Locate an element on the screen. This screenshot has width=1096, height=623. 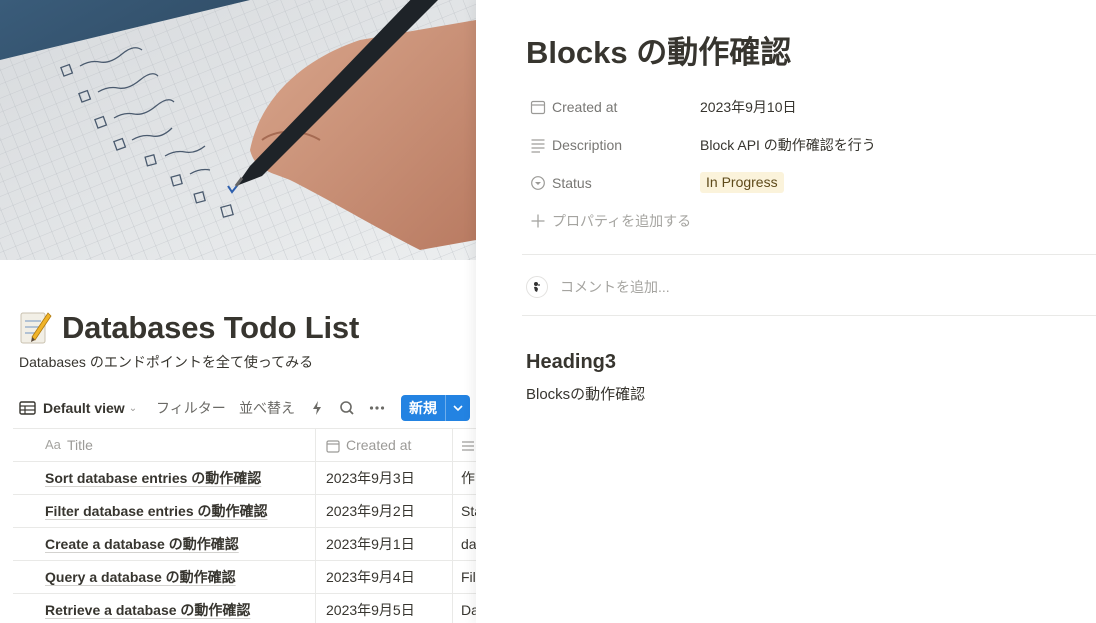
property-created-at: Created at 2023年9月10日 is located at coordinates (806, 107).